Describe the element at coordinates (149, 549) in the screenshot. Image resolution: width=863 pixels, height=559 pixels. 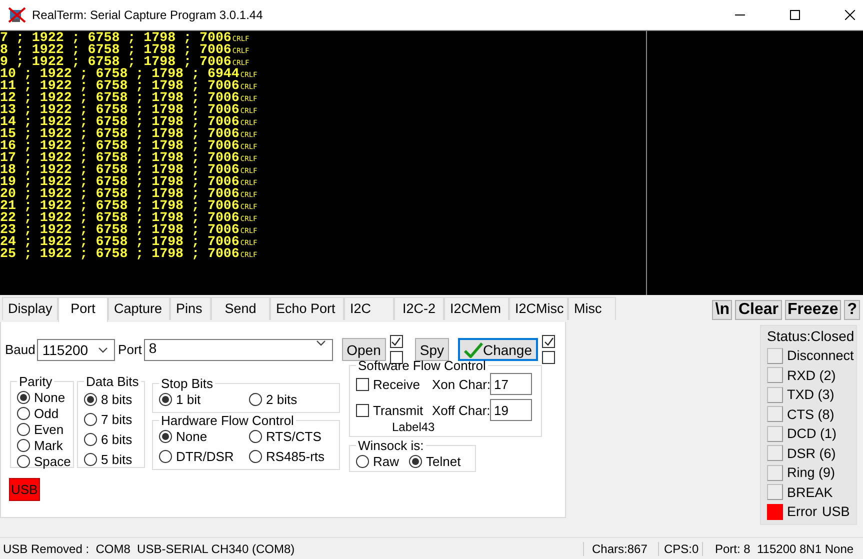
I see `status-text: USB Removed : COM8 USB-SERIAL CH340 (COM8)` at that location.